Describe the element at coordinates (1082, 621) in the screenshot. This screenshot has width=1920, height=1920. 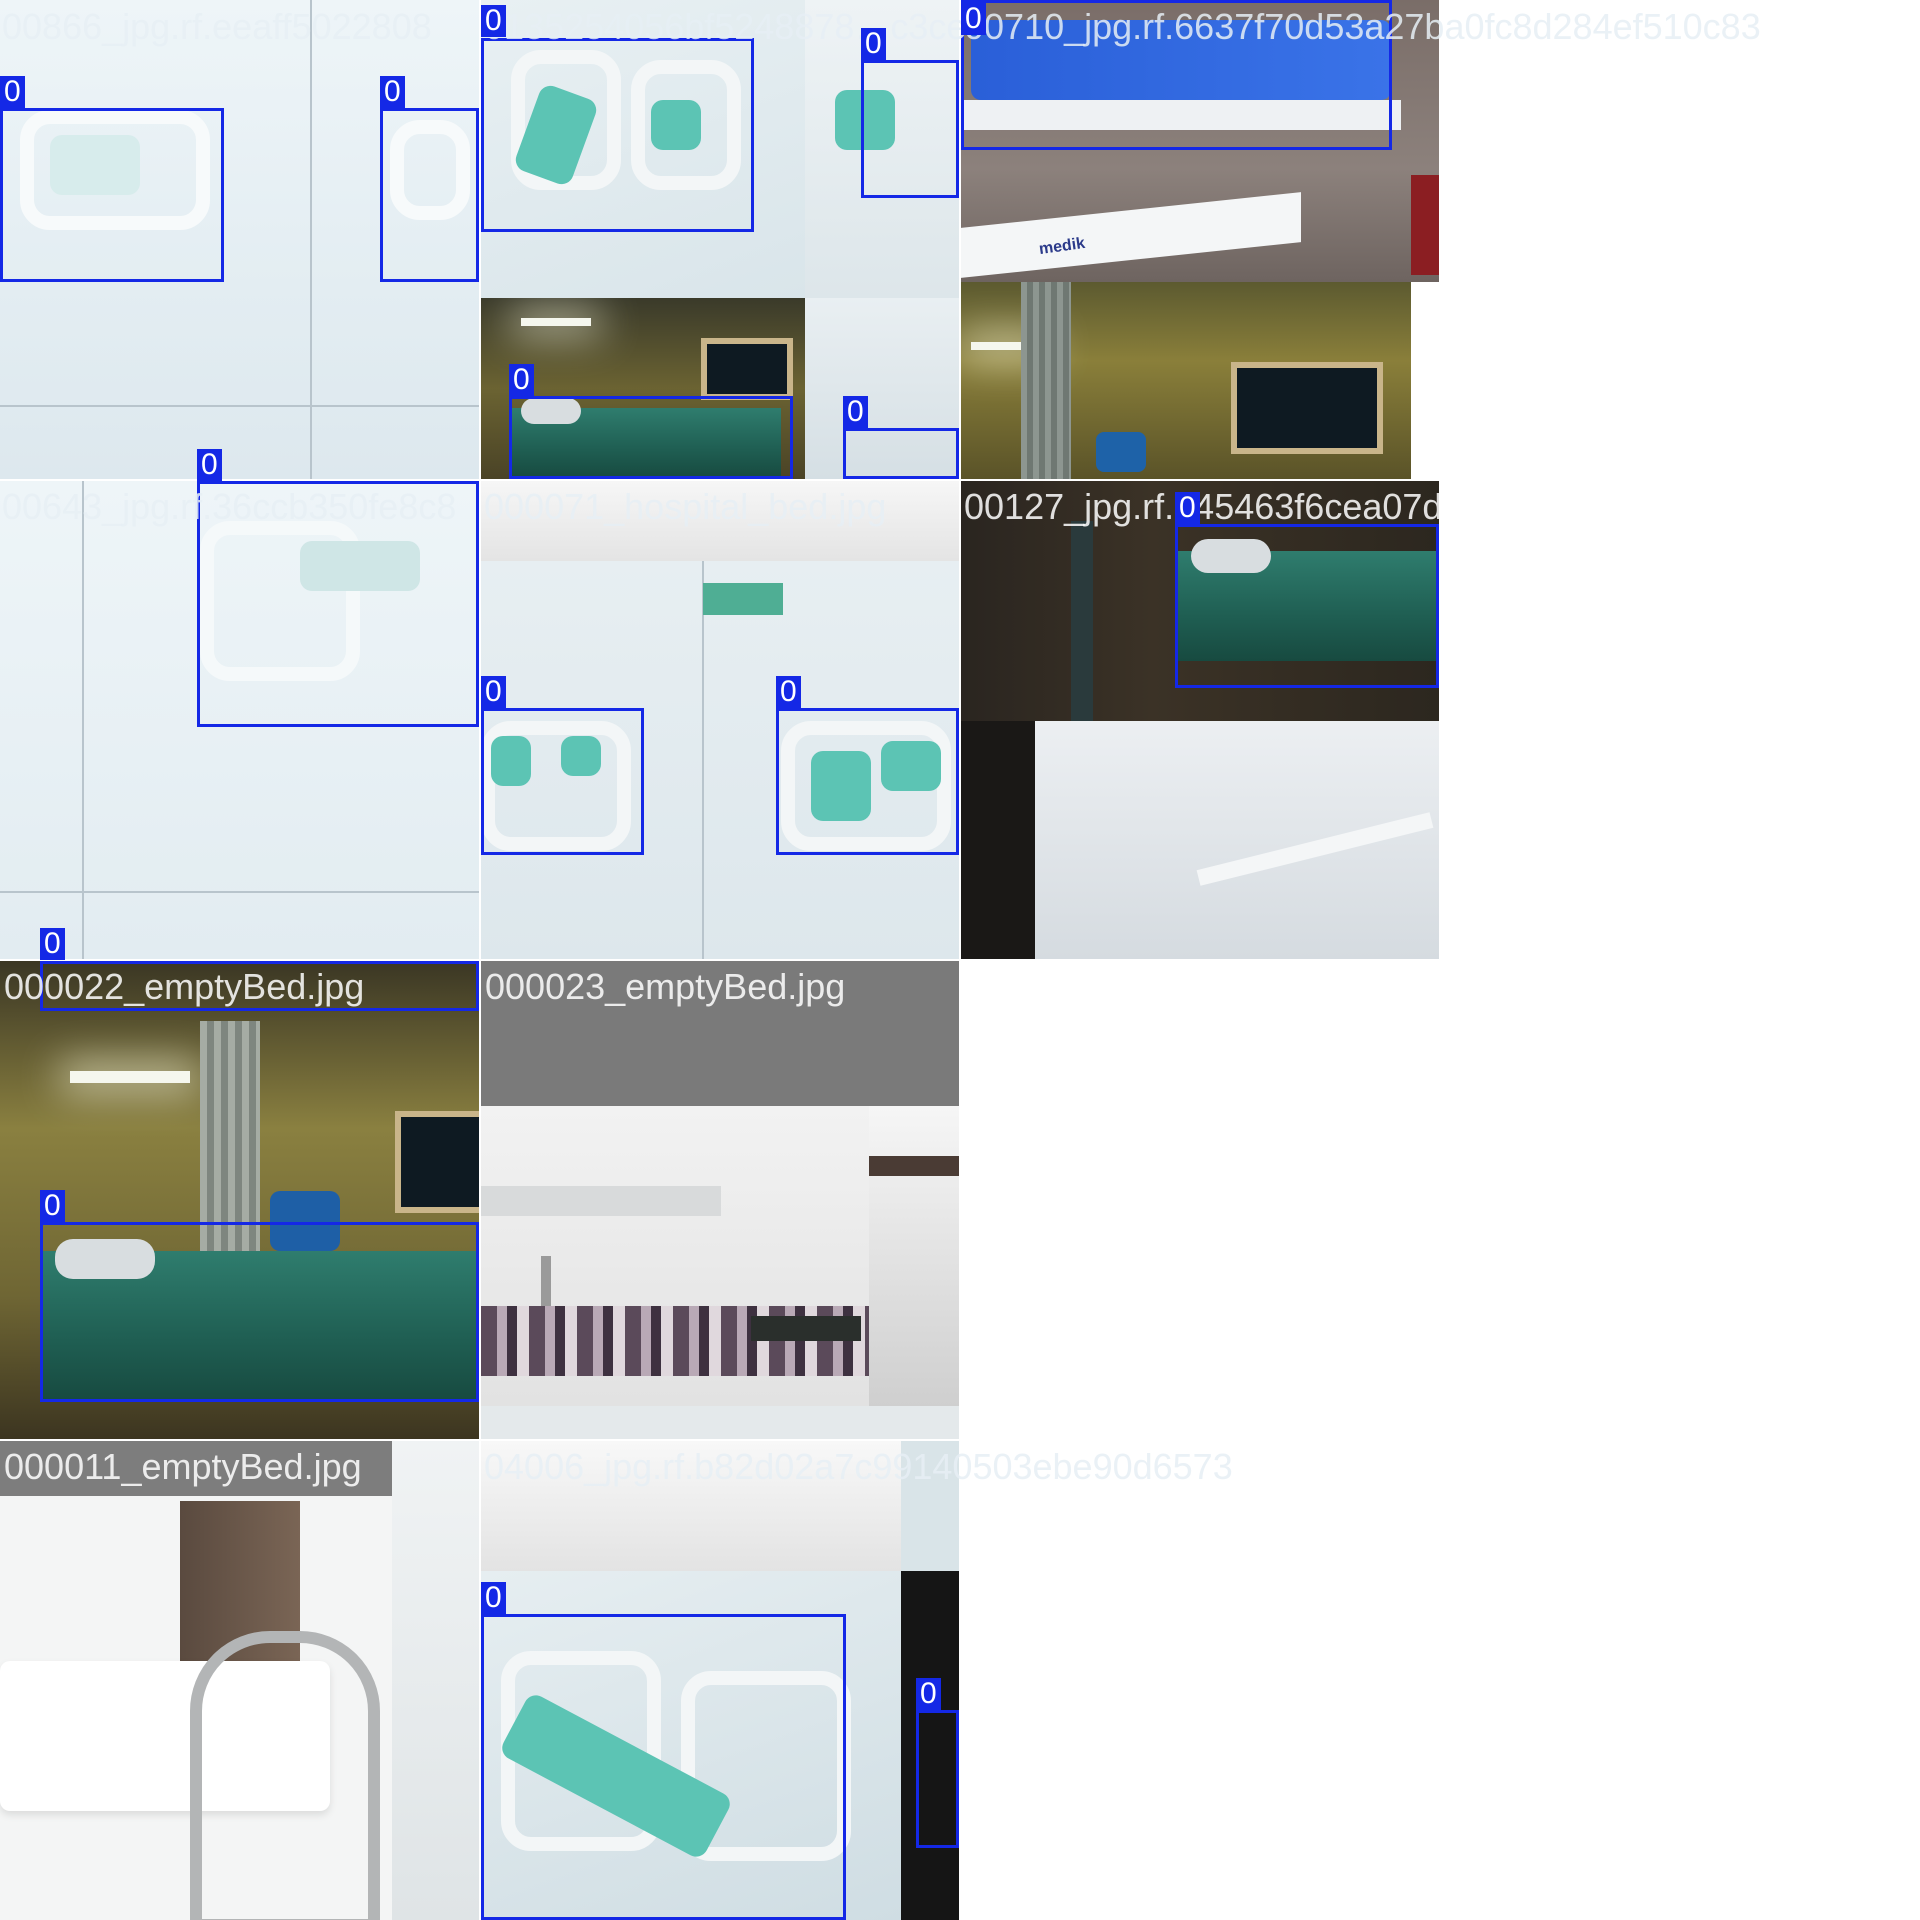
I see `floor-stand` at that location.